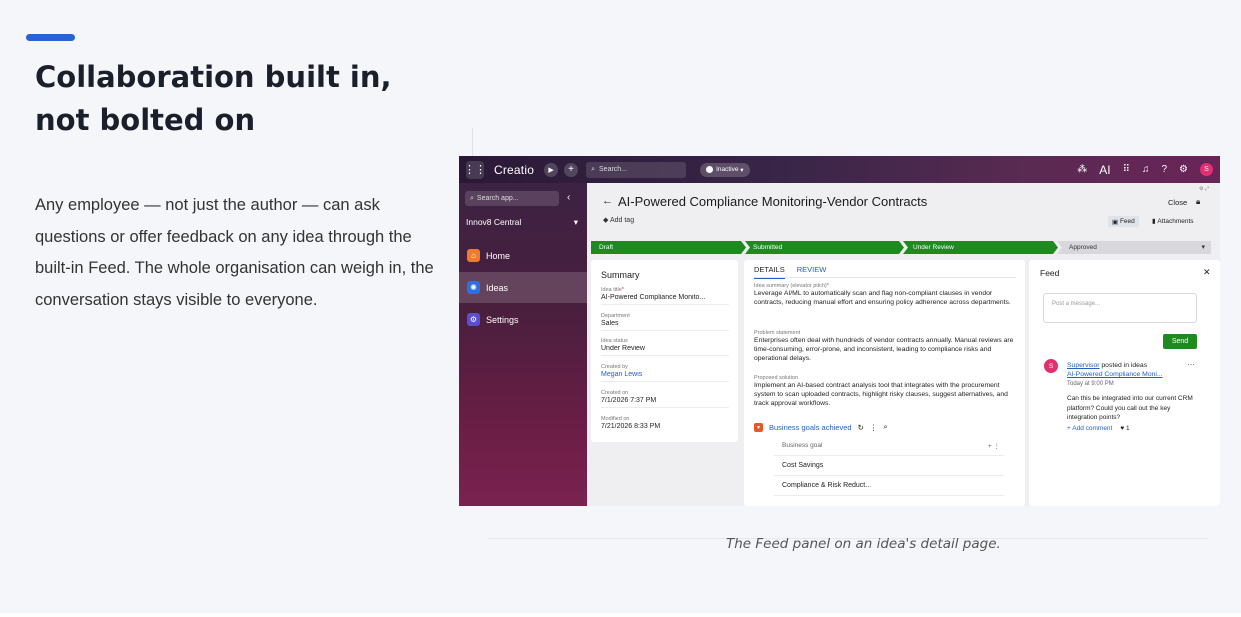 This screenshot has width=1241, height=617. I want to click on field-idea-status: Idea status Under Review, so click(665, 347).